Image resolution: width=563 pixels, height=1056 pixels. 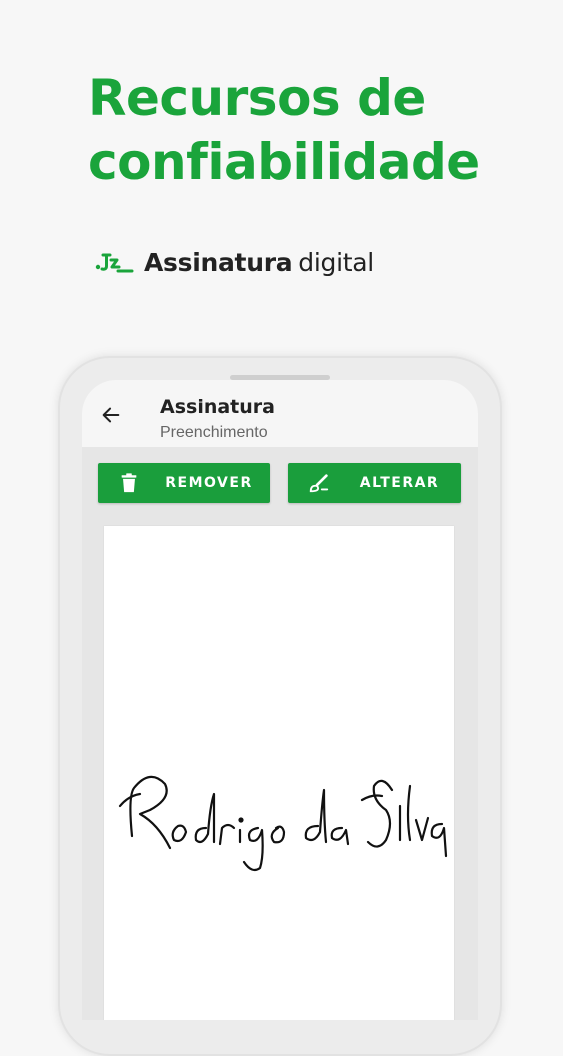 What do you see at coordinates (214, 432) in the screenshot?
I see `app-bar-subtitle: Preenchimento` at bounding box center [214, 432].